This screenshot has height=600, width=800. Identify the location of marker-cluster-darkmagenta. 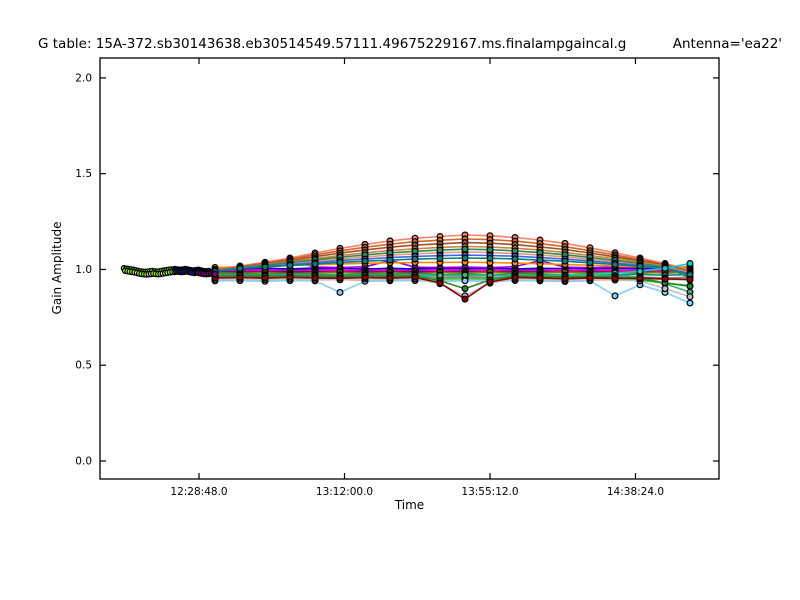
(215, 274).